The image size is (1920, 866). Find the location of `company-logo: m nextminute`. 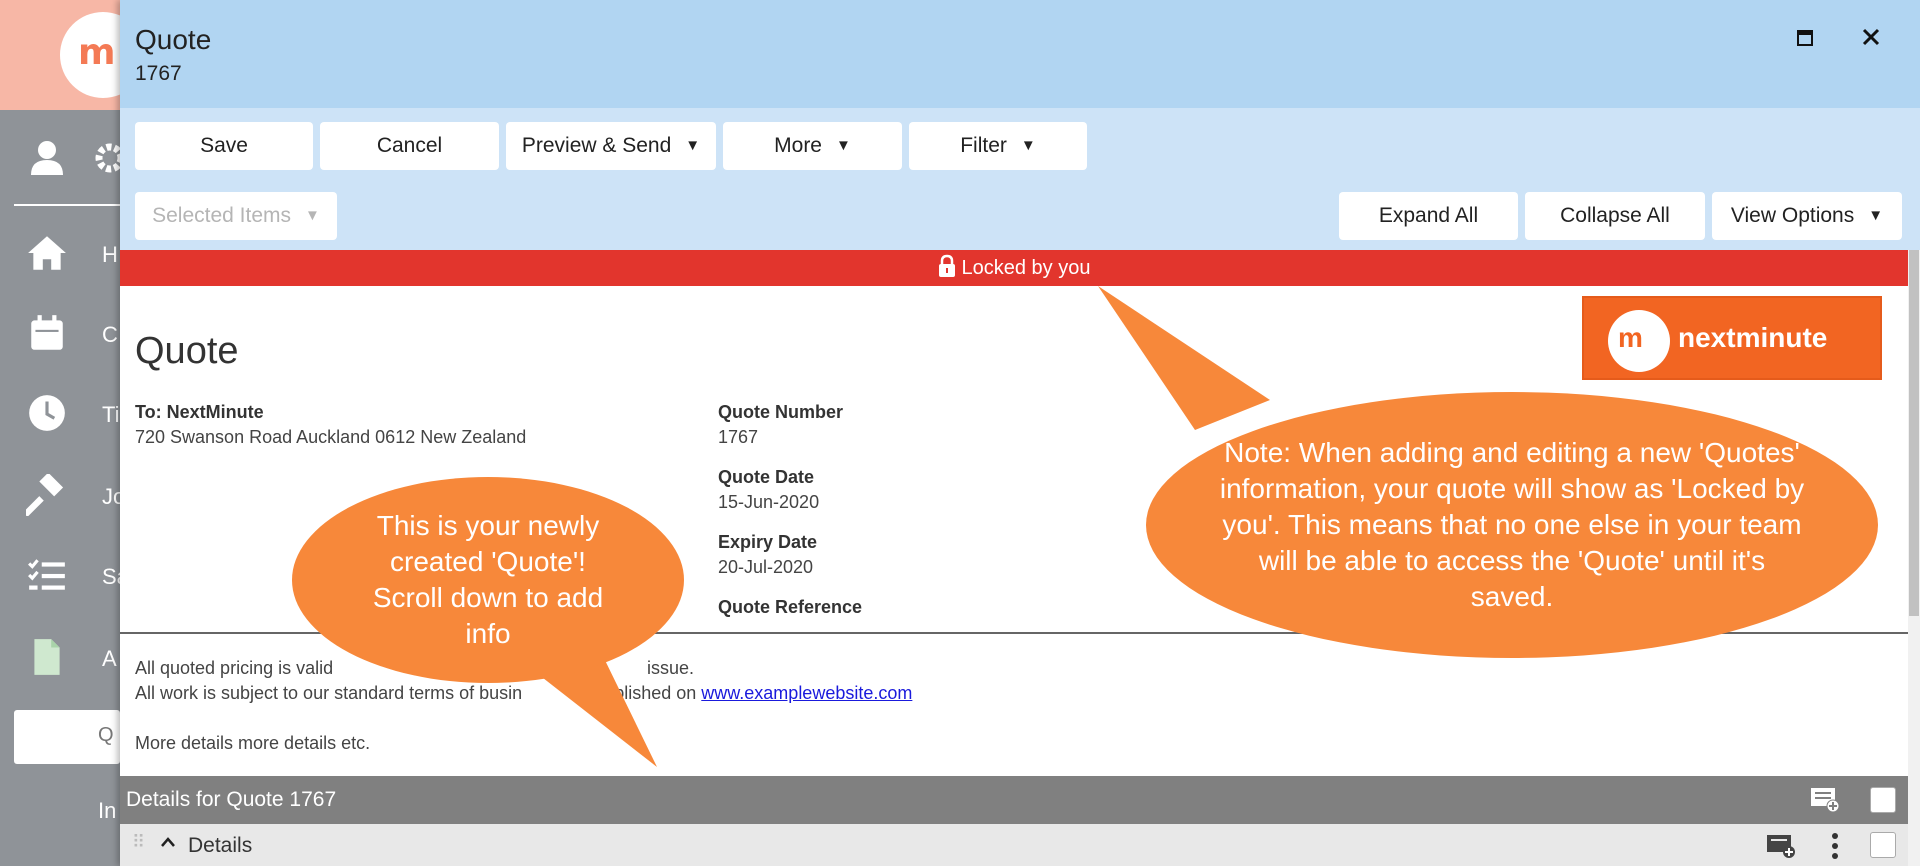

company-logo: m nextminute is located at coordinates (1732, 338).